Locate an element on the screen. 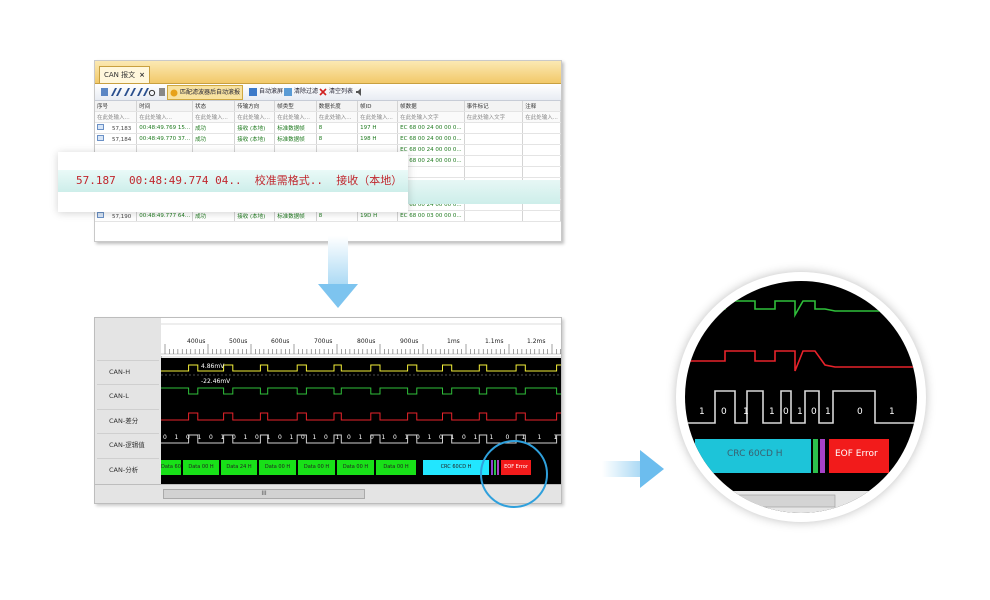 The height and width of the screenshot is (600, 990). table-cell: 57,184 is located at coordinates (116, 139).